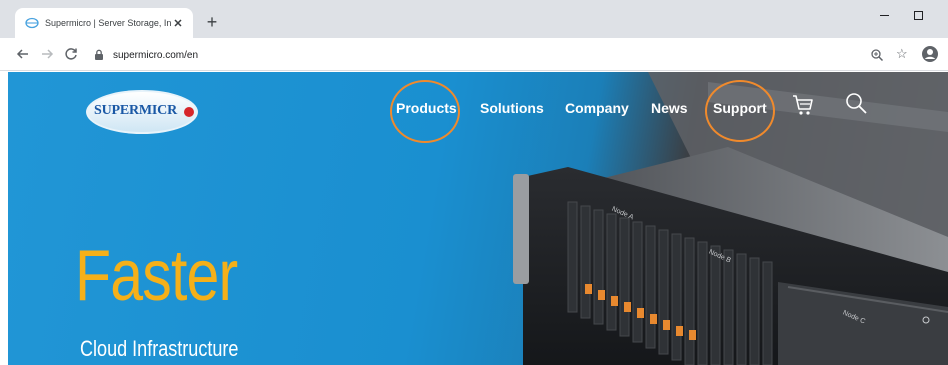 This screenshot has width=948, height=365. I want to click on browser-tab-bar: Supermicro | Server Storage, Inno ✕ +, so click(474, 19).